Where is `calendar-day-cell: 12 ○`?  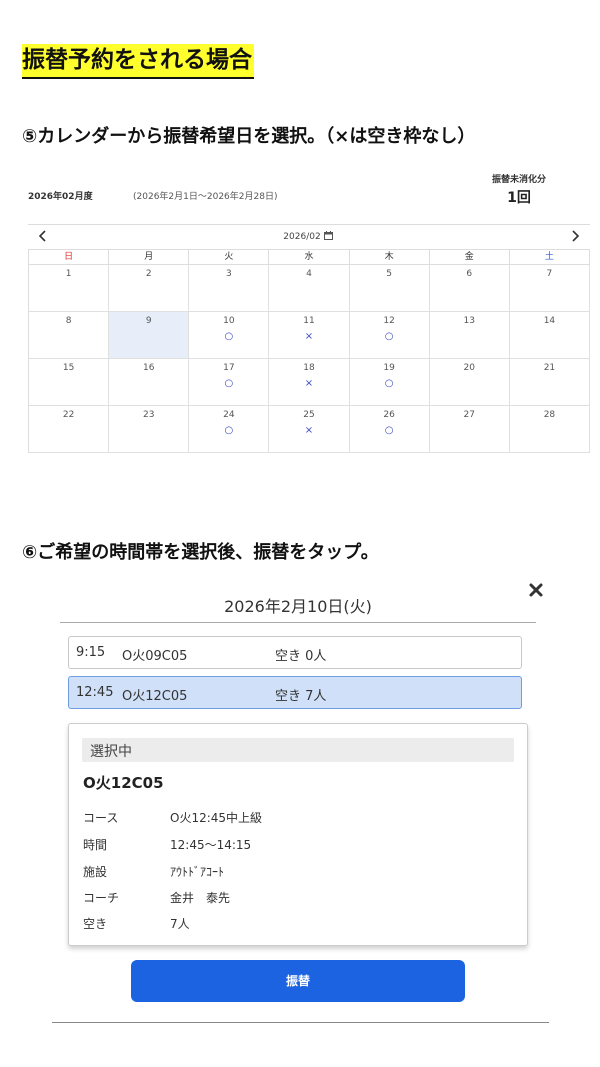 calendar-day-cell: 12 ○ is located at coordinates (390, 335).